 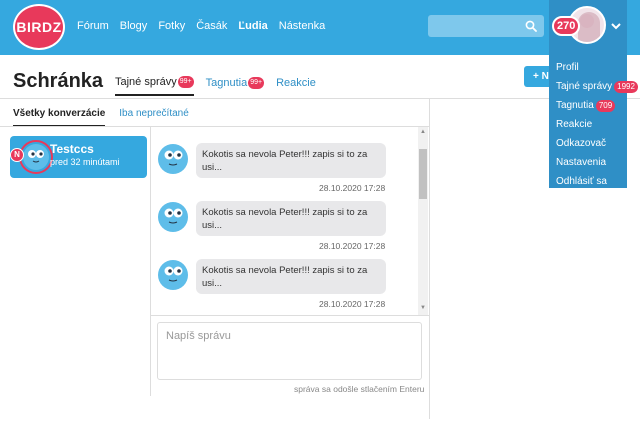 I want to click on menu-item-reakcie: Reakcie, so click(x=588, y=124).